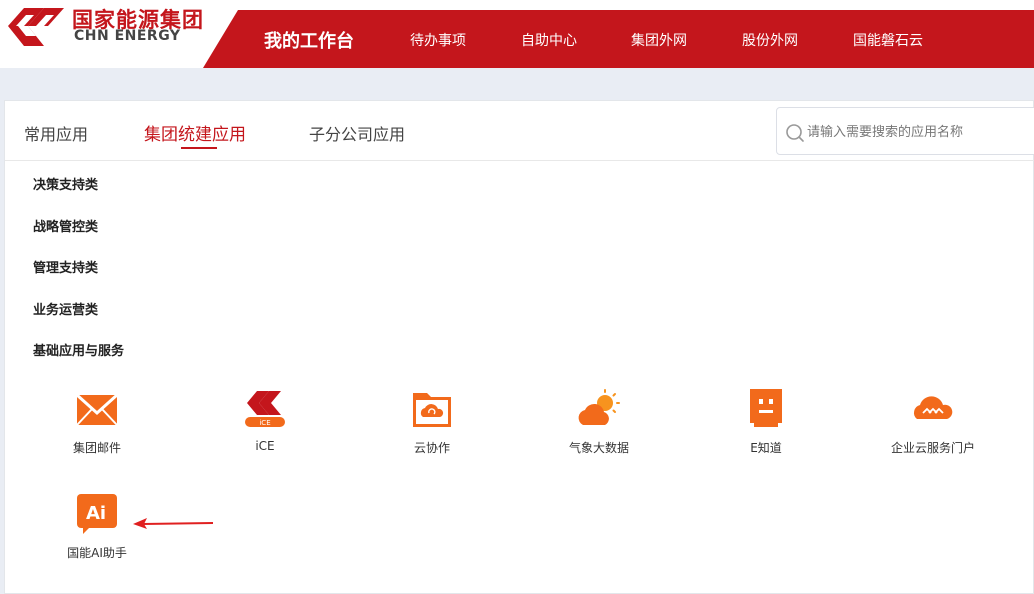  I want to click on search-icon, so click(795, 133).